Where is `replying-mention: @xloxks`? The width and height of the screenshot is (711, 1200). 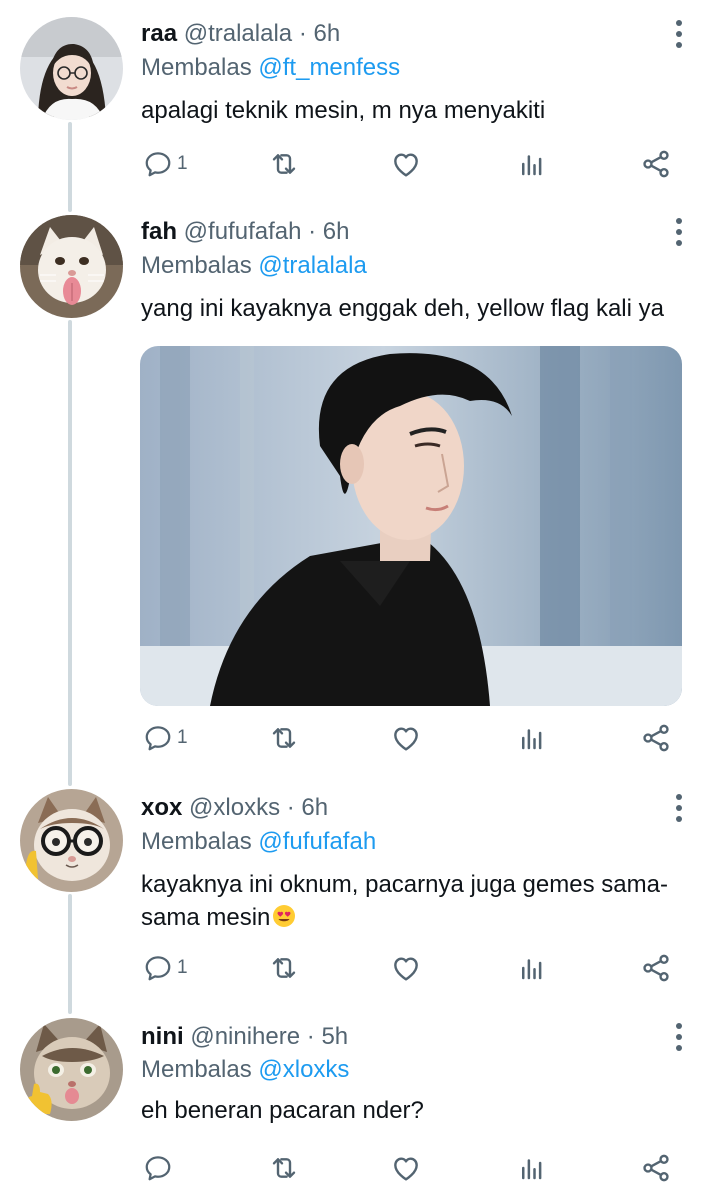 replying-mention: @xloxks is located at coordinates (303, 1069).